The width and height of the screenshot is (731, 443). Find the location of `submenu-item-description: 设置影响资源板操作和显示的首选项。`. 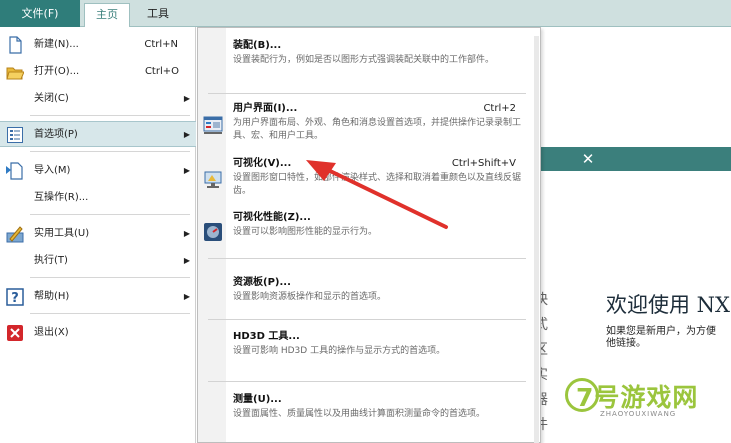

submenu-item-description: 设置影响资源板操作和显示的首选项。 is located at coordinates (310, 297).